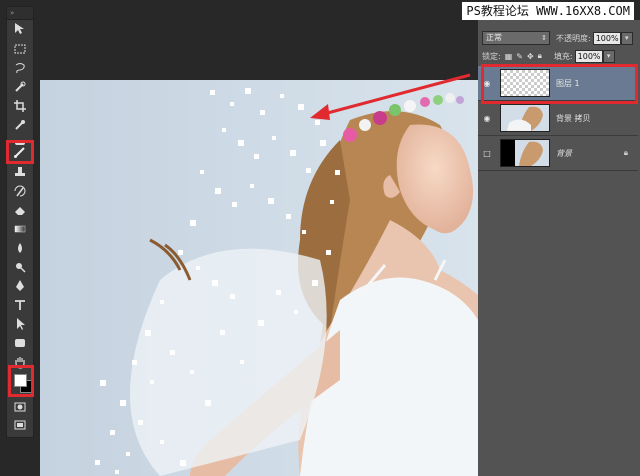 This screenshot has height=476, width=640. I want to click on blend-opacity-row: 正常 ⇕ 不透明度: 100% ▾, so click(559, 38).